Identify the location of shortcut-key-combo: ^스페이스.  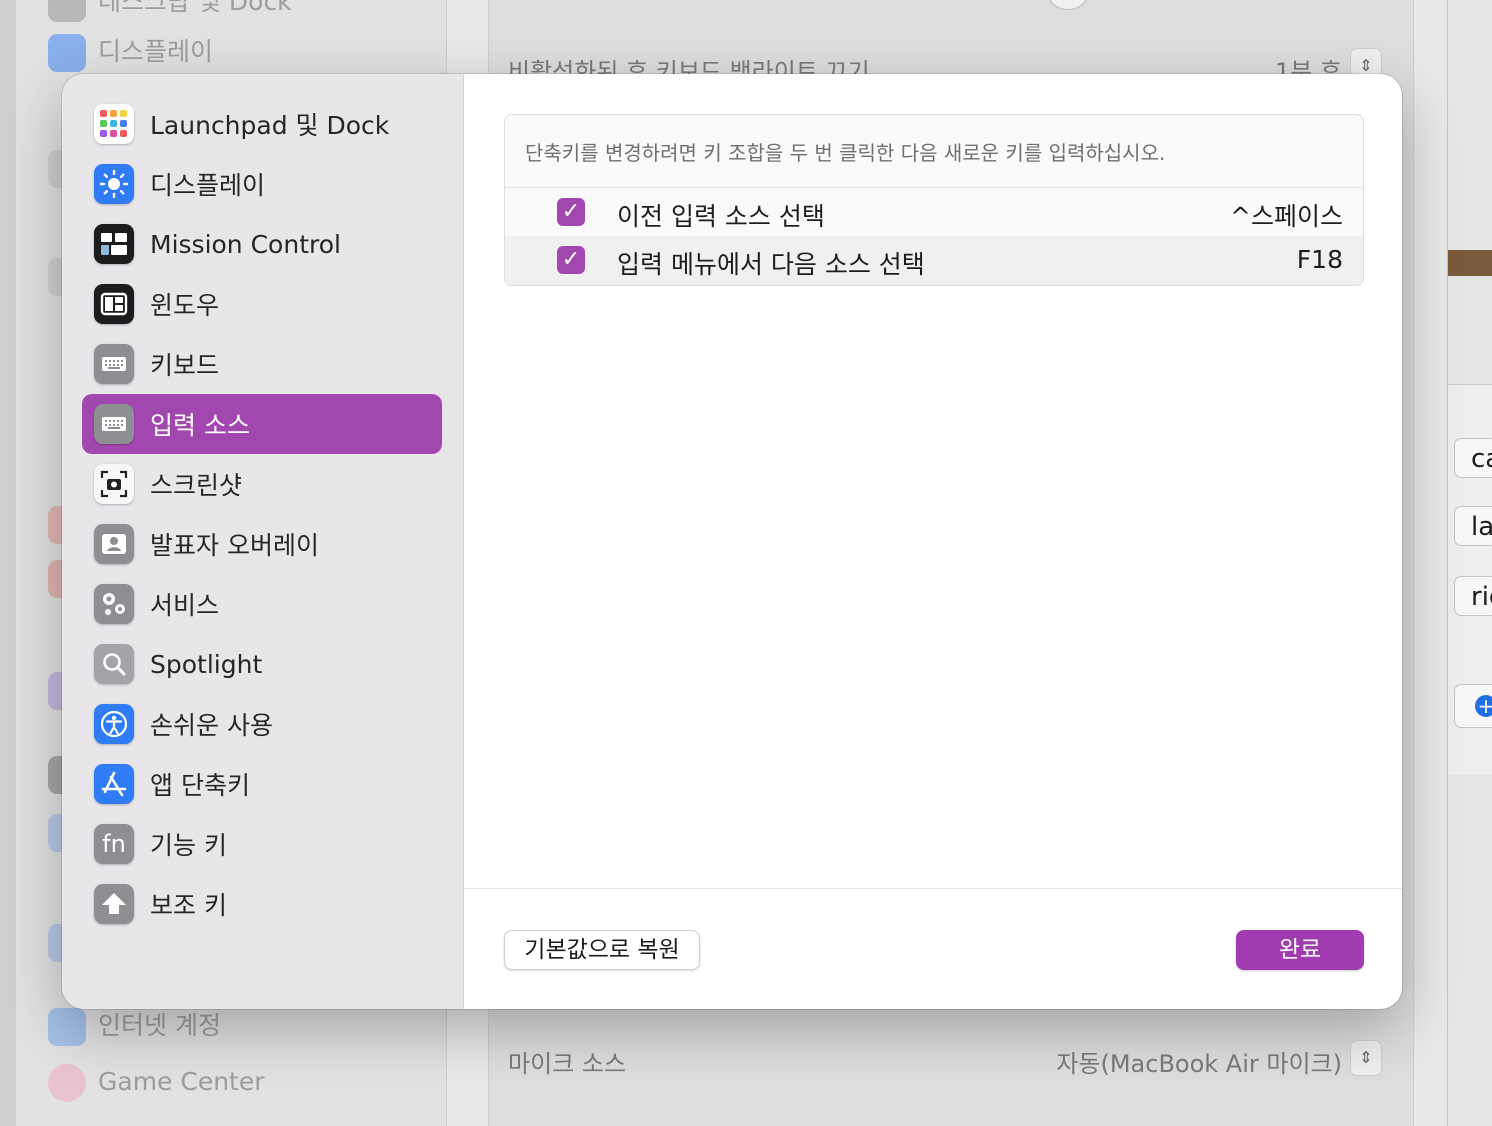
(1286, 215).